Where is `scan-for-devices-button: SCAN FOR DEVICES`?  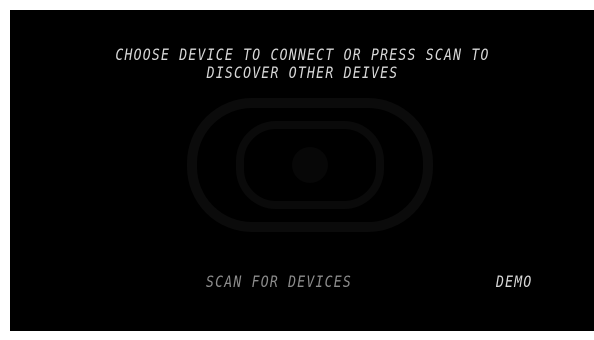
scan-for-devices-button: SCAN FOR DEVICES is located at coordinates (288, 281).